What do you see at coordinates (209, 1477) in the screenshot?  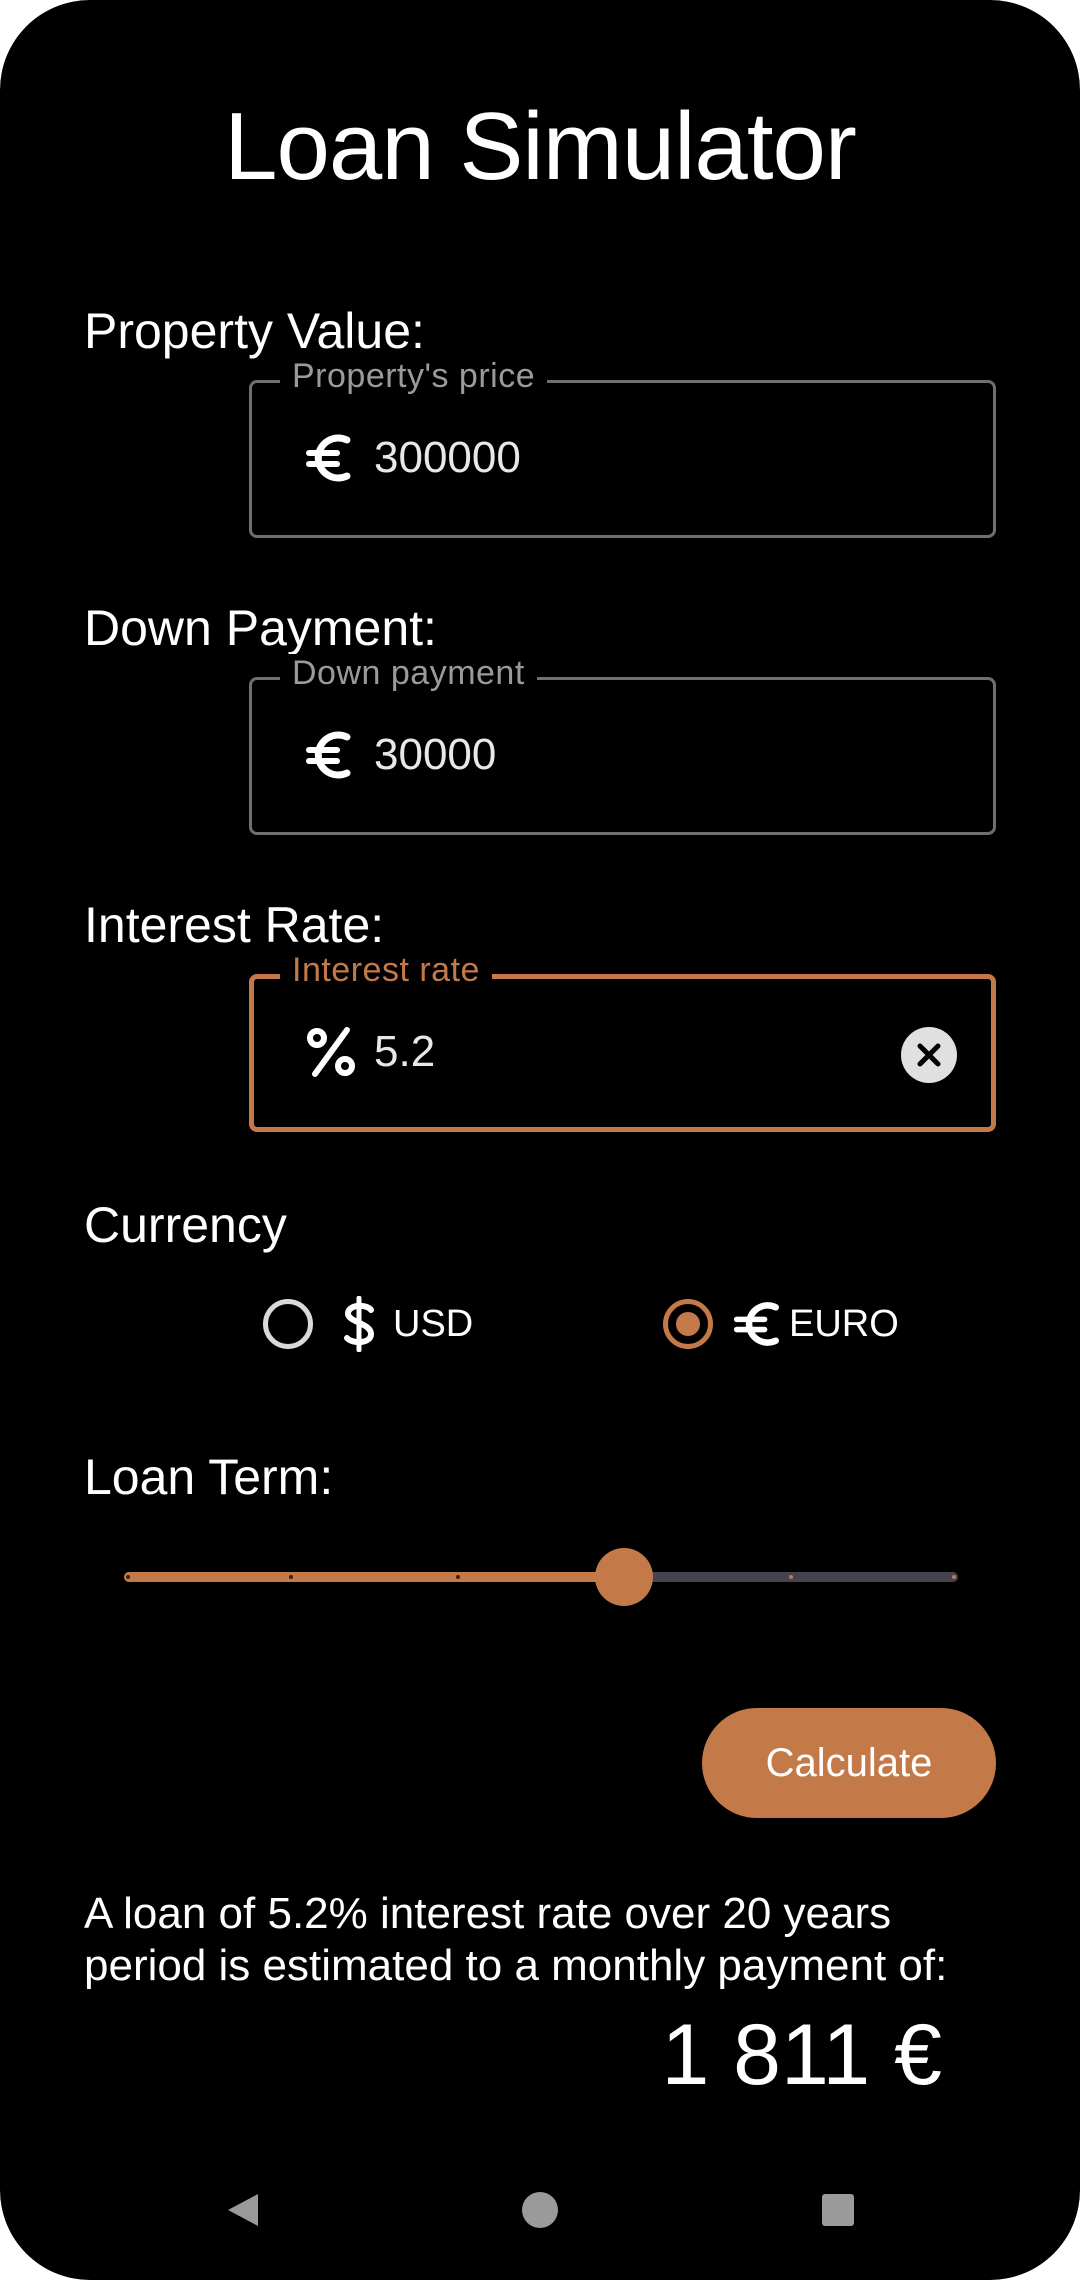 I see `loan-term-label: Loan Term:` at bounding box center [209, 1477].